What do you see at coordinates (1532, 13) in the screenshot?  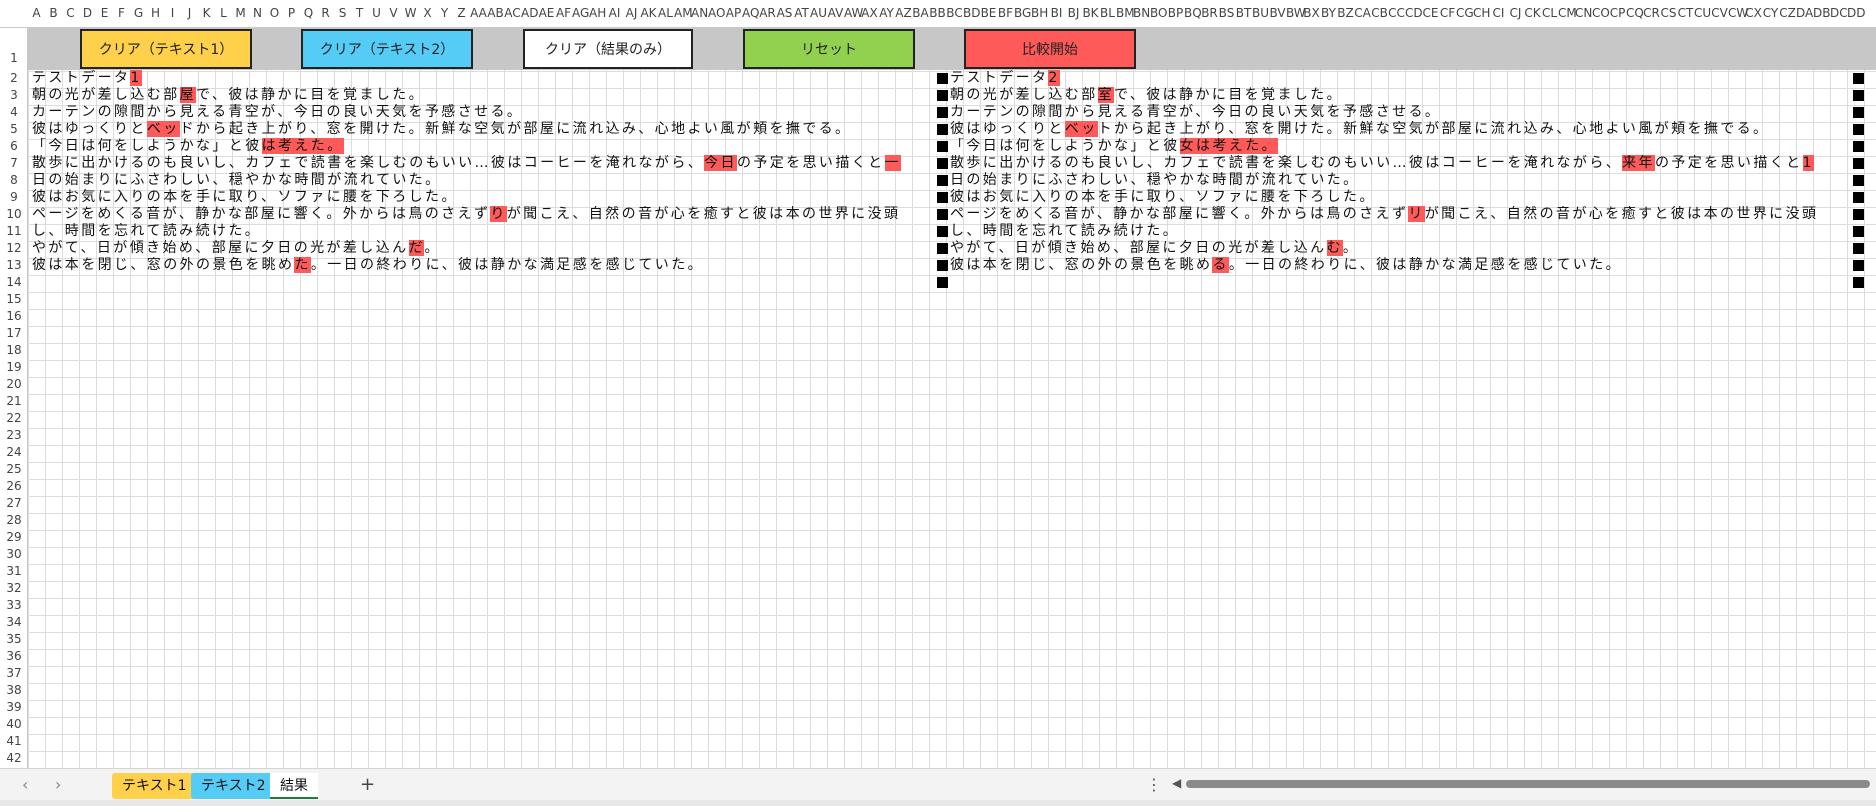 I see `column-letter: CK` at bounding box center [1532, 13].